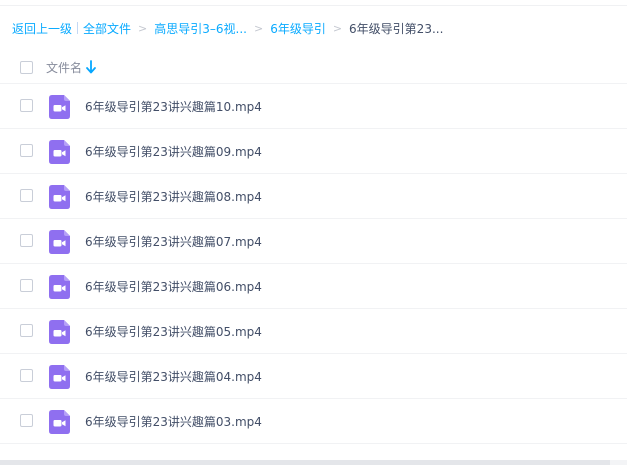 The height and width of the screenshot is (465, 627). I want to click on file-name: 6年级导引第23讲兴趣篇06.mp4, so click(173, 286).